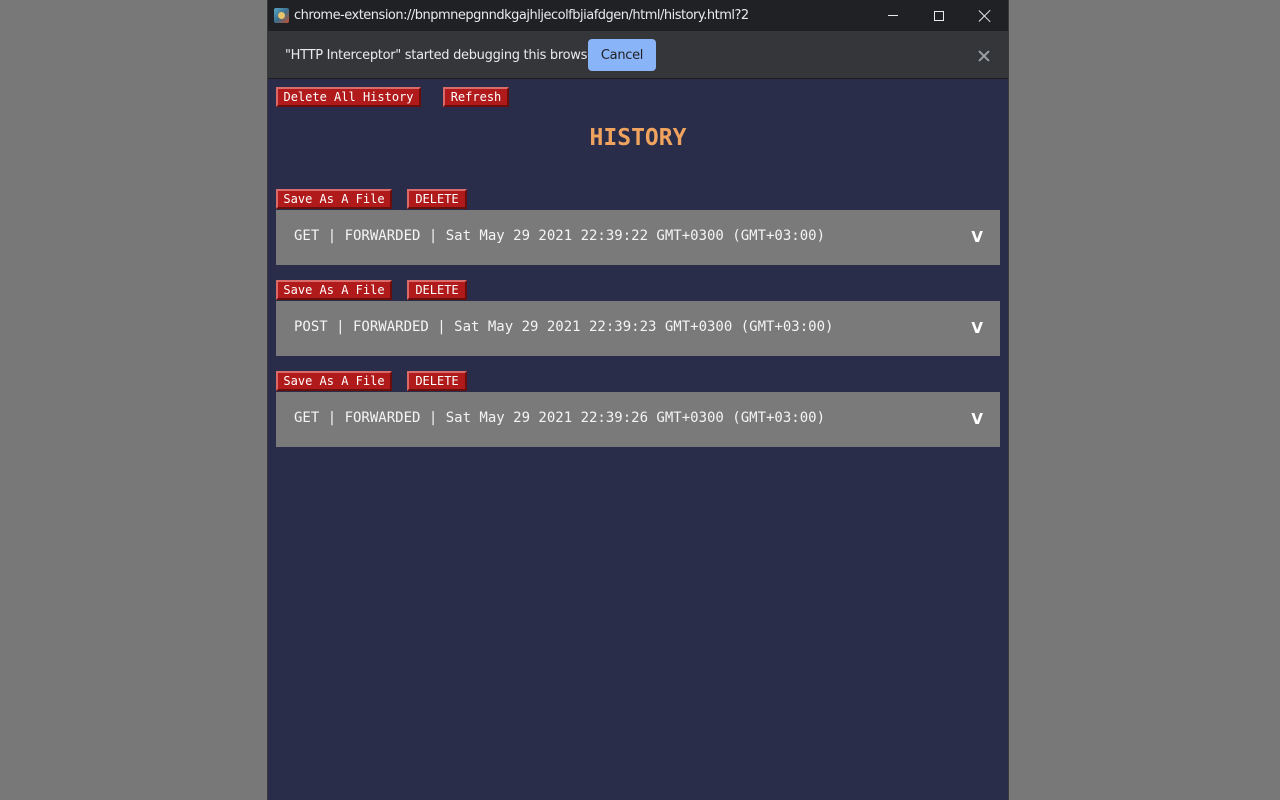 The height and width of the screenshot is (800, 1280). I want to click on minimize-icon, so click(893, 15).